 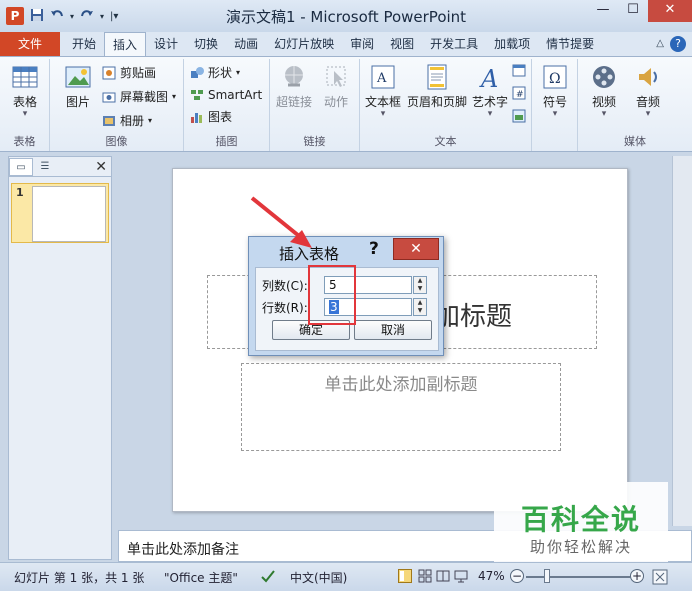 I want to click on group-images: 图片 剪贴画 屏幕截图 ▾ 相册 ▾ 图像, so click(x=117, y=105).